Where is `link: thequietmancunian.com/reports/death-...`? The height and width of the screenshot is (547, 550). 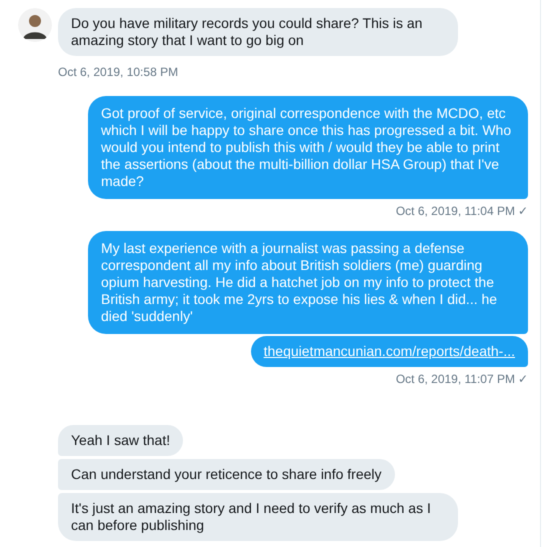
link: thequietmancunian.com/reports/death-... is located at coordinates (389, 351).